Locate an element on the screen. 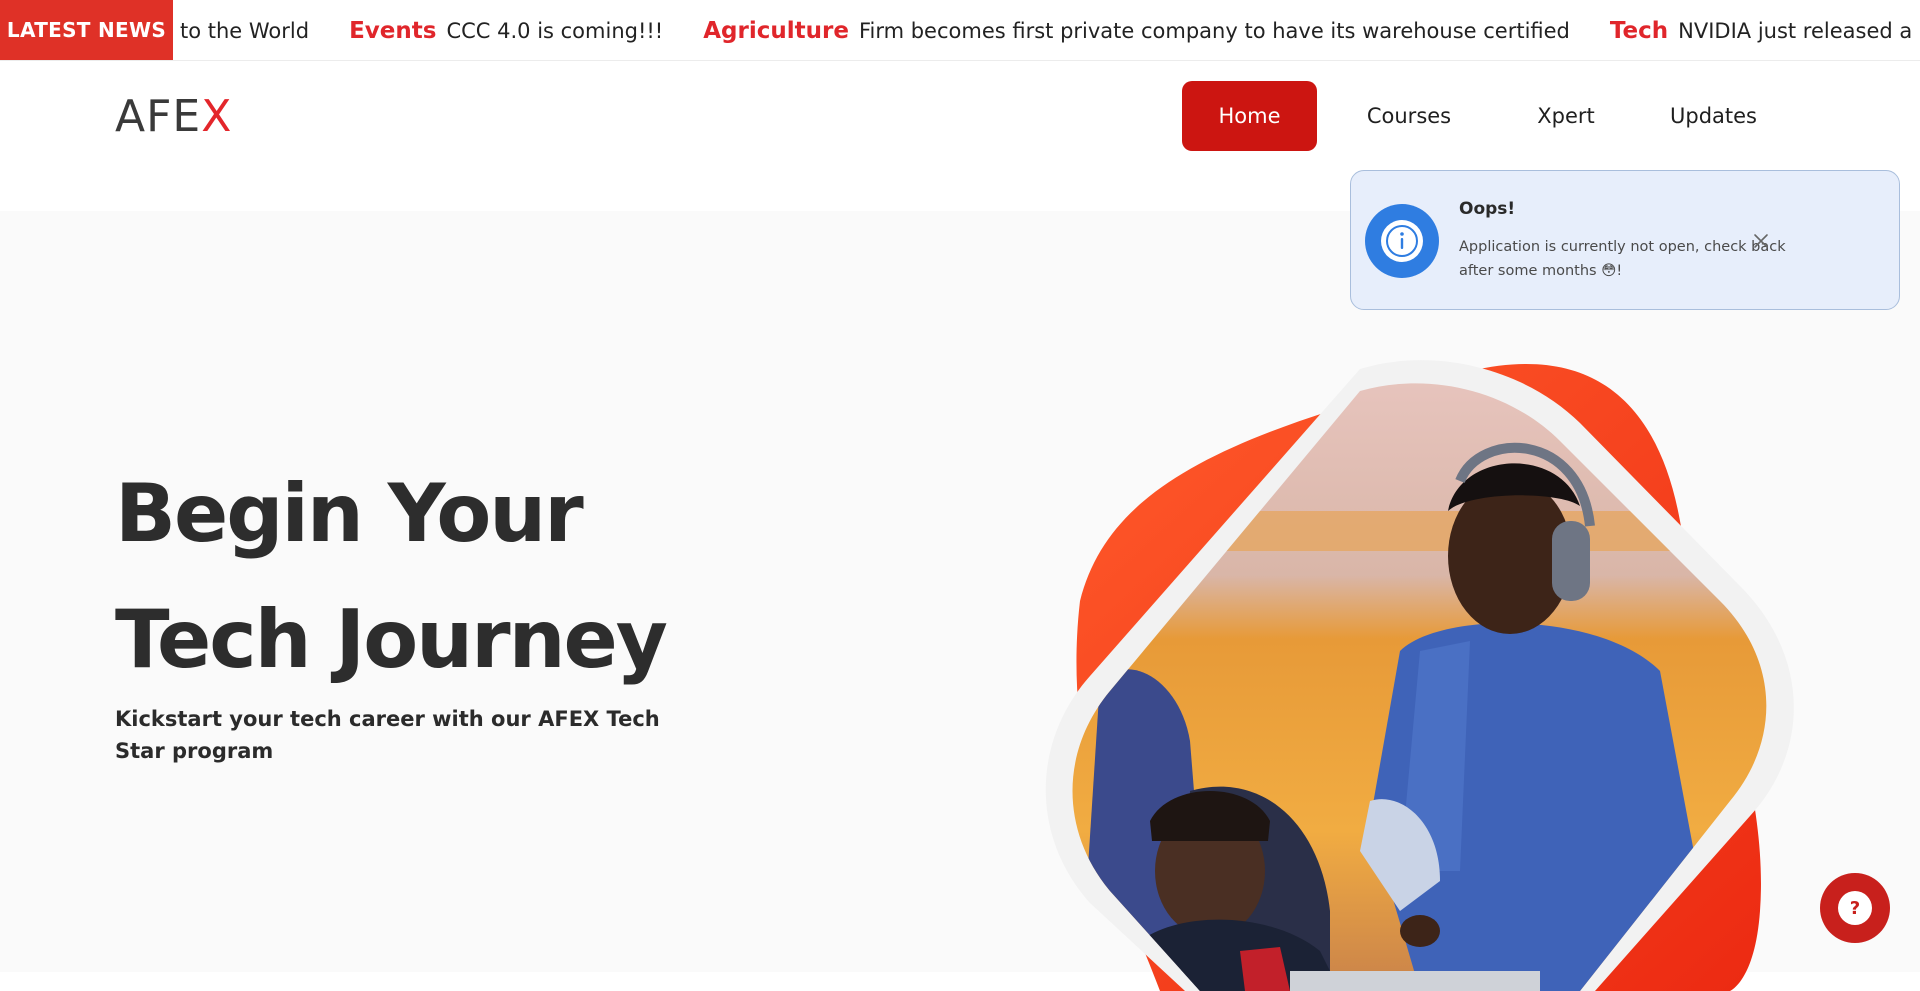 This screenshot has width=1920, height=991. main-nav: Home Courses Xpert Updates is located at coordinates (1489, 116).